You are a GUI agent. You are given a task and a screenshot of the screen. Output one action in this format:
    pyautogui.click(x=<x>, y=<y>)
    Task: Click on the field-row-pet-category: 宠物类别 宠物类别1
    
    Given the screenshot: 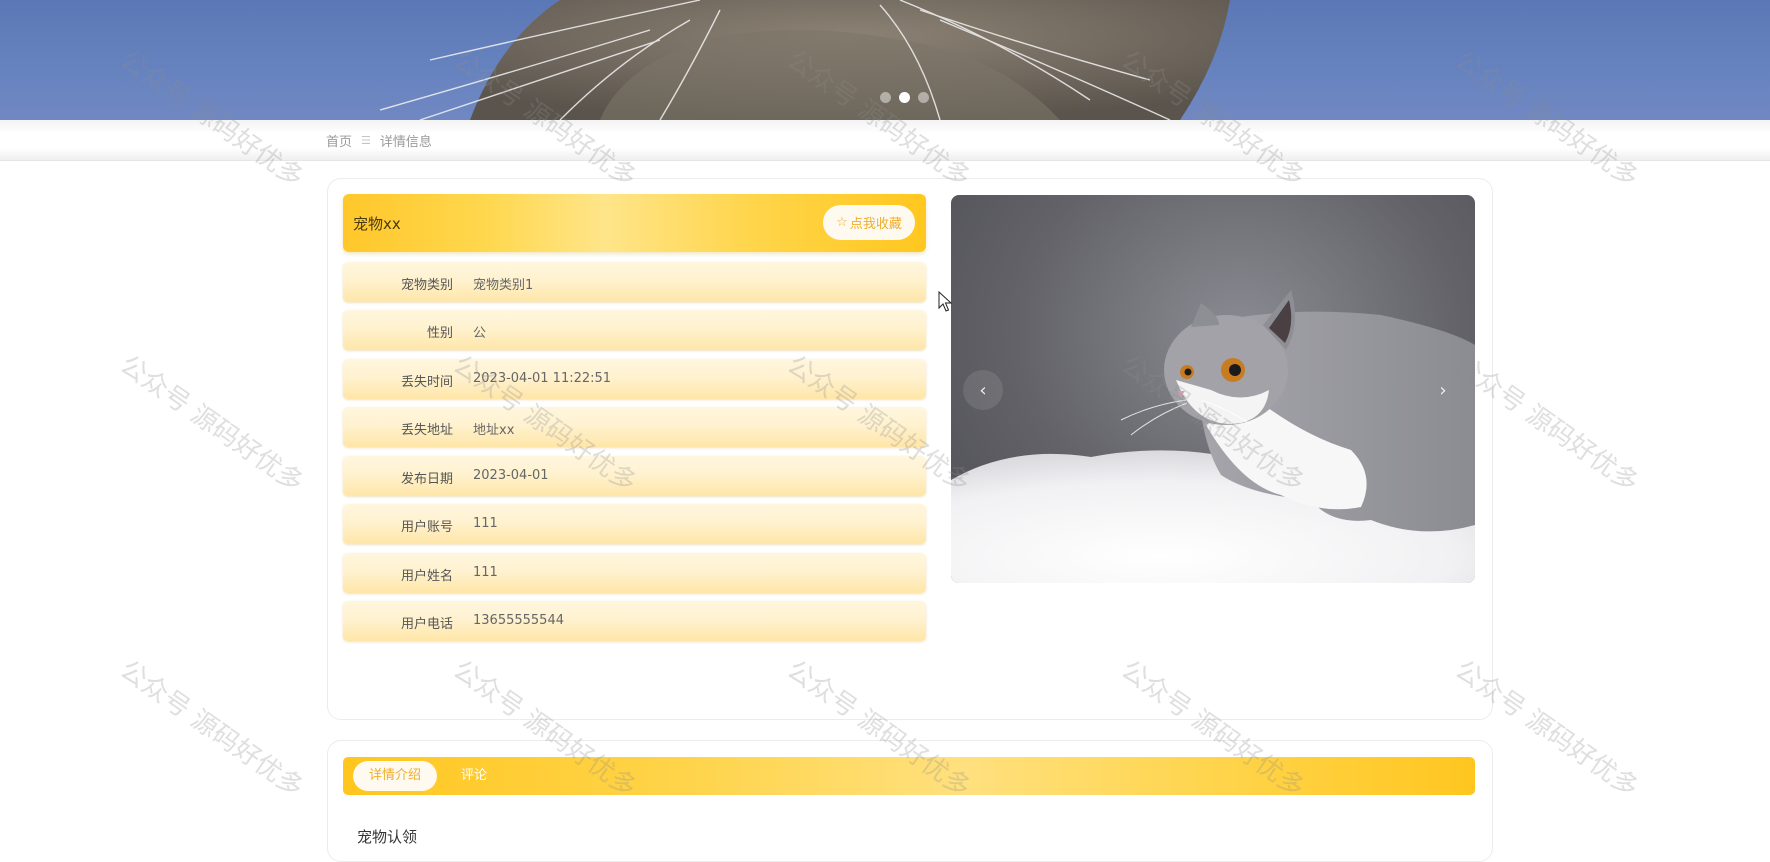 What is the action you would take?
    pyautogui.click(x=634, y=282)
    